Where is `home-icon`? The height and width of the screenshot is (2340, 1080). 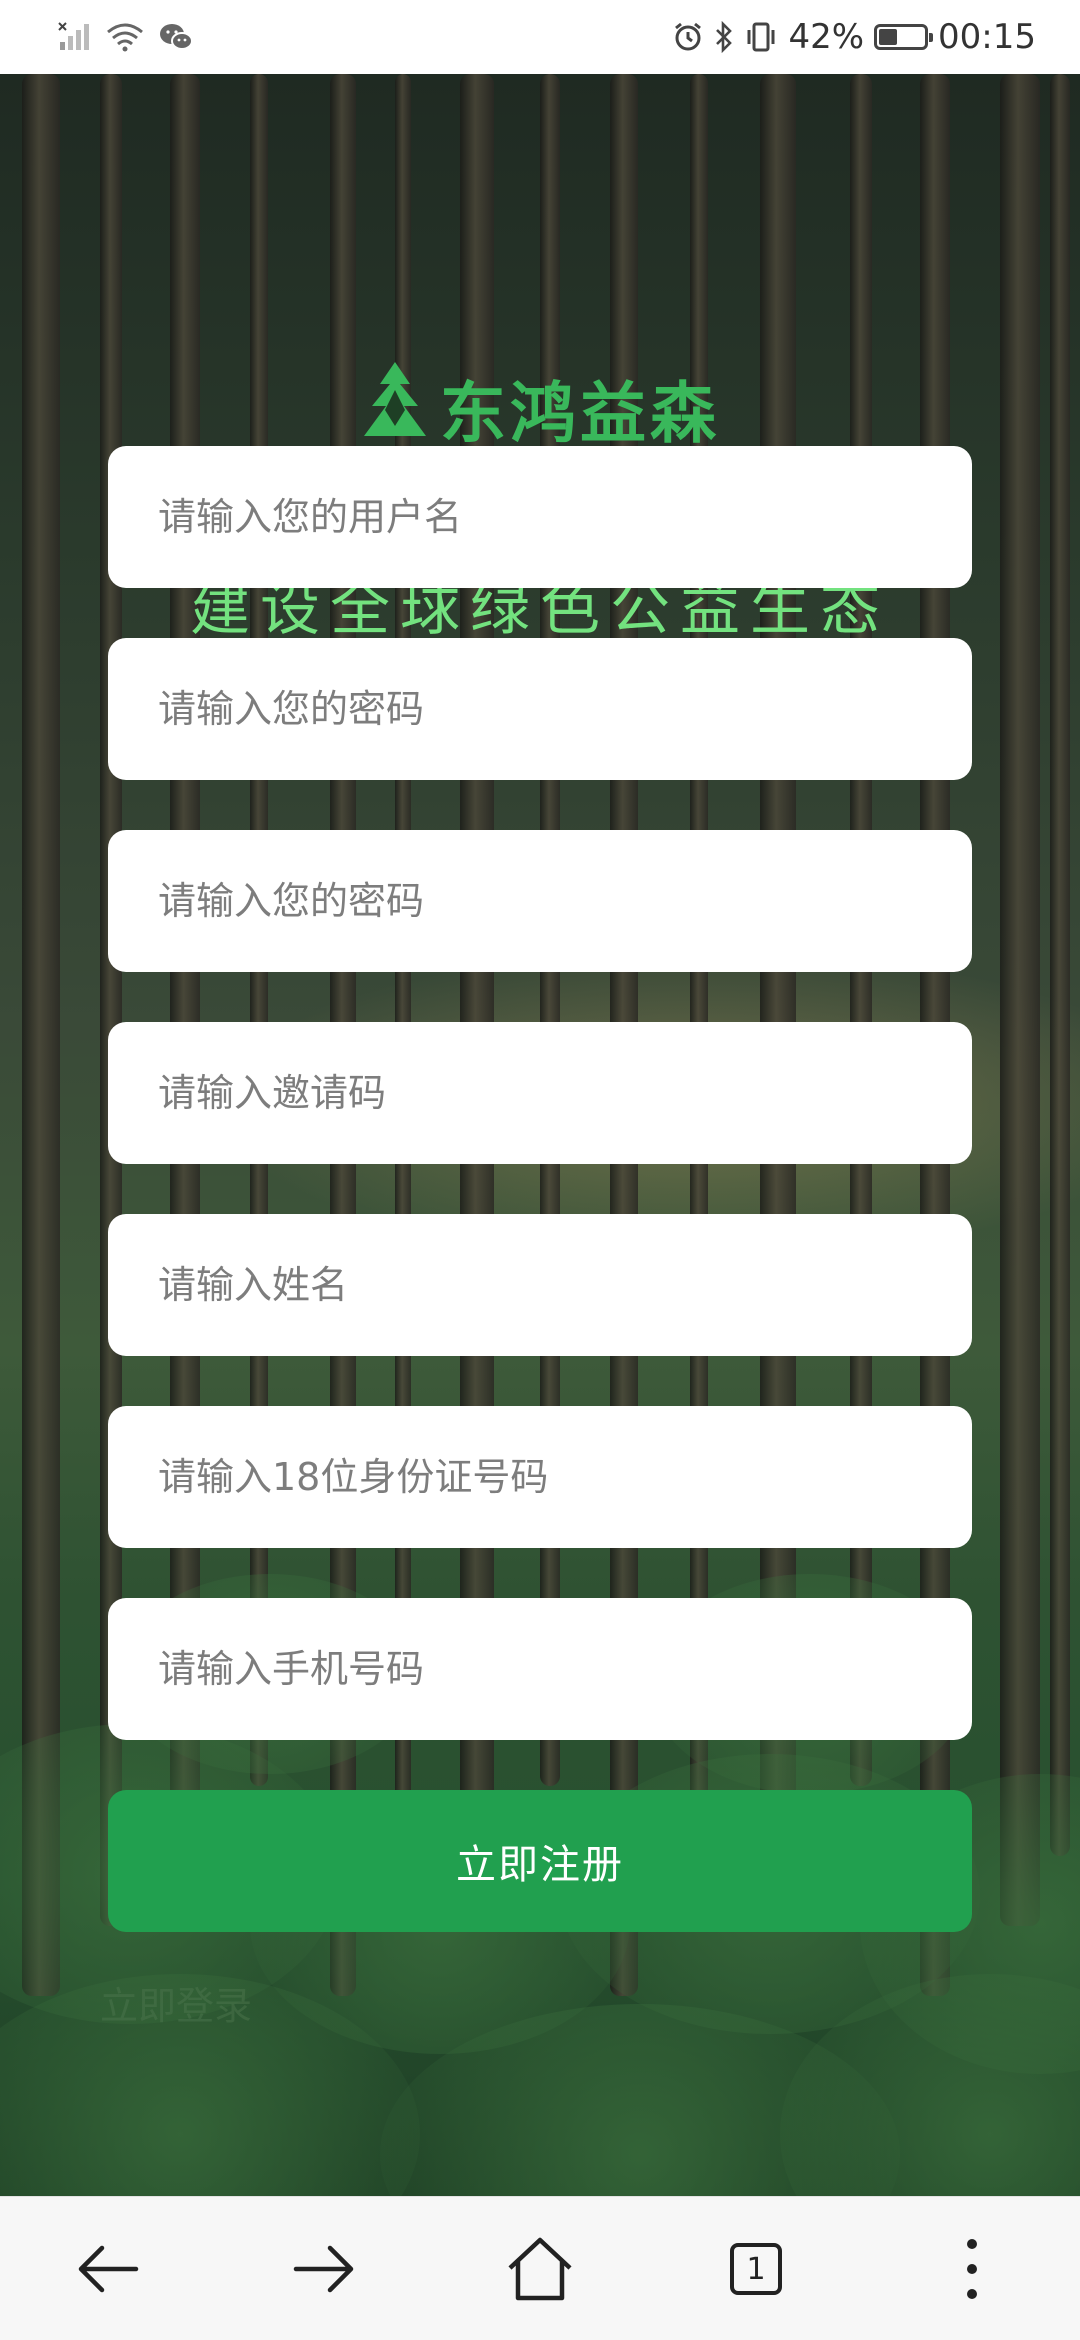
home-icon is located at coordinates (540, 2269).